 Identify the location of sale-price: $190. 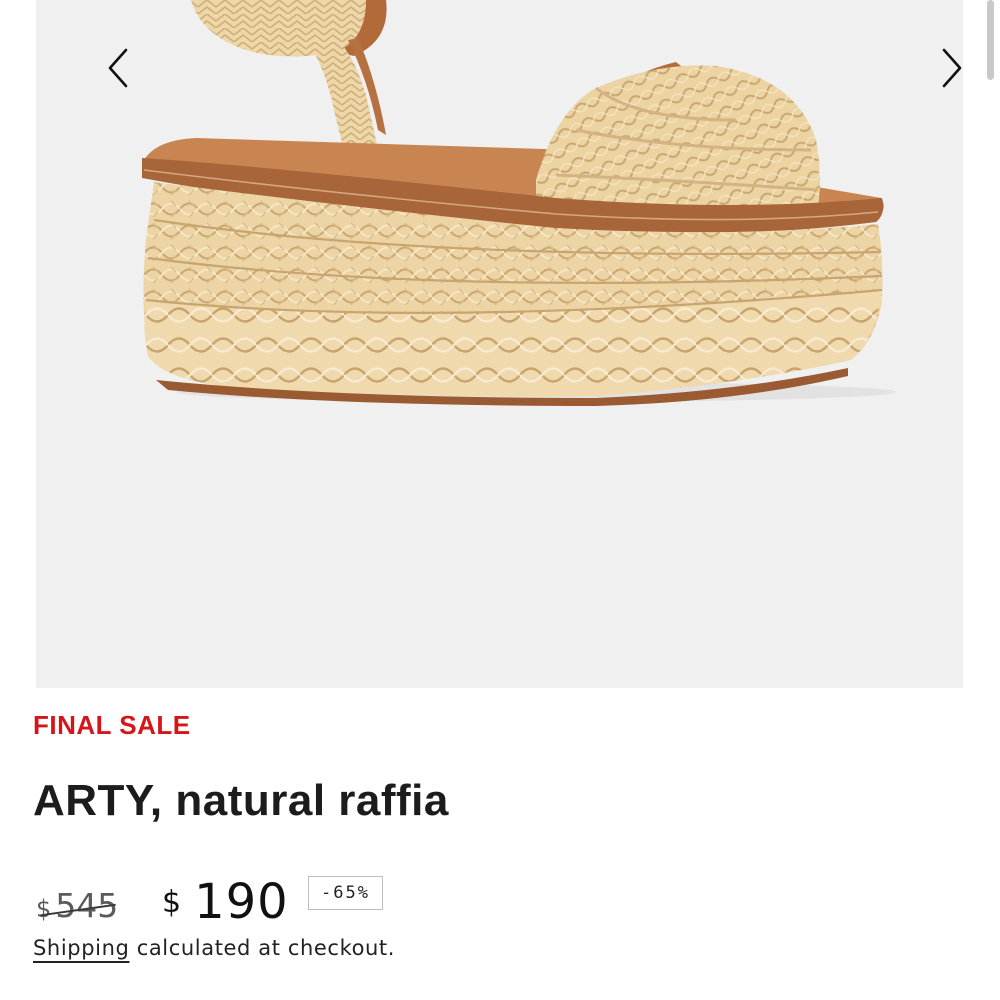
(225, 902).